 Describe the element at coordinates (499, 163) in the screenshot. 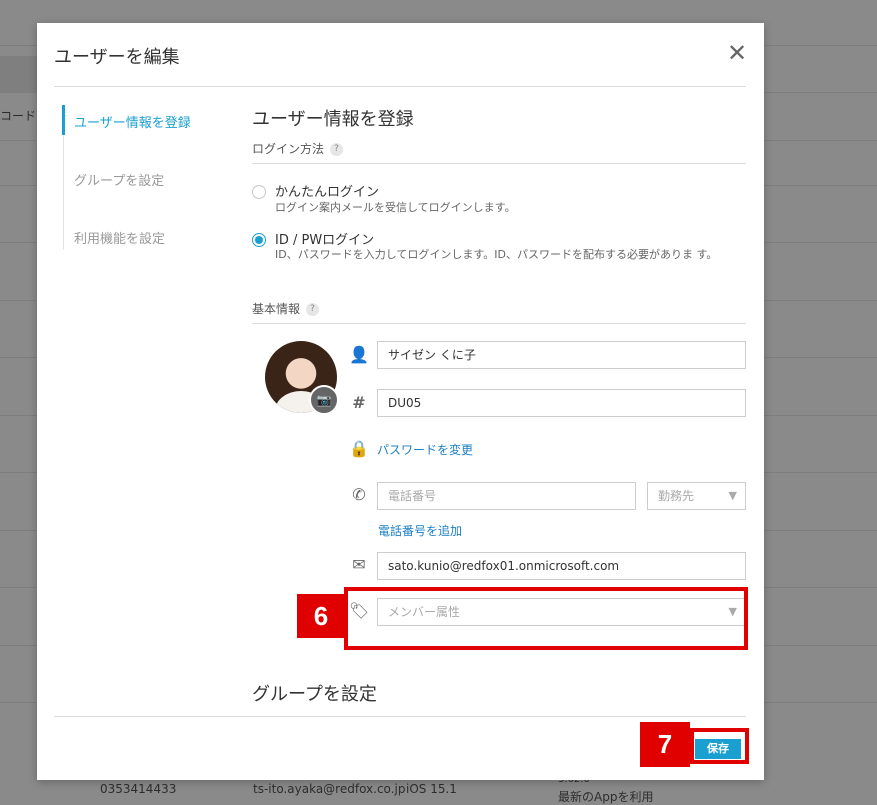

I see `login-method-divider` at that location.